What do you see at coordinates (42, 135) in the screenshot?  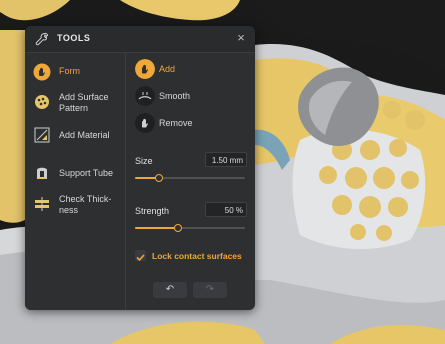 I see `add-material-icon` at bounding box center [42, 135].